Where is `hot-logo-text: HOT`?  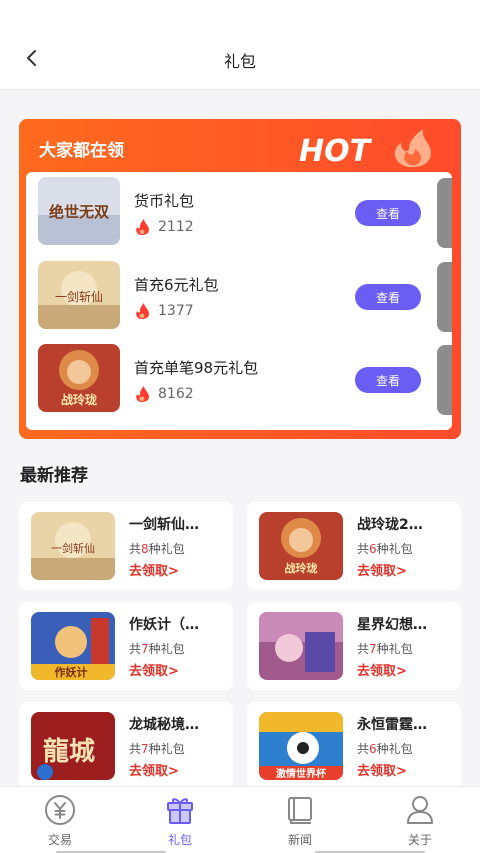
hot-logo-text: HOT is located at coordinates (336, 151).